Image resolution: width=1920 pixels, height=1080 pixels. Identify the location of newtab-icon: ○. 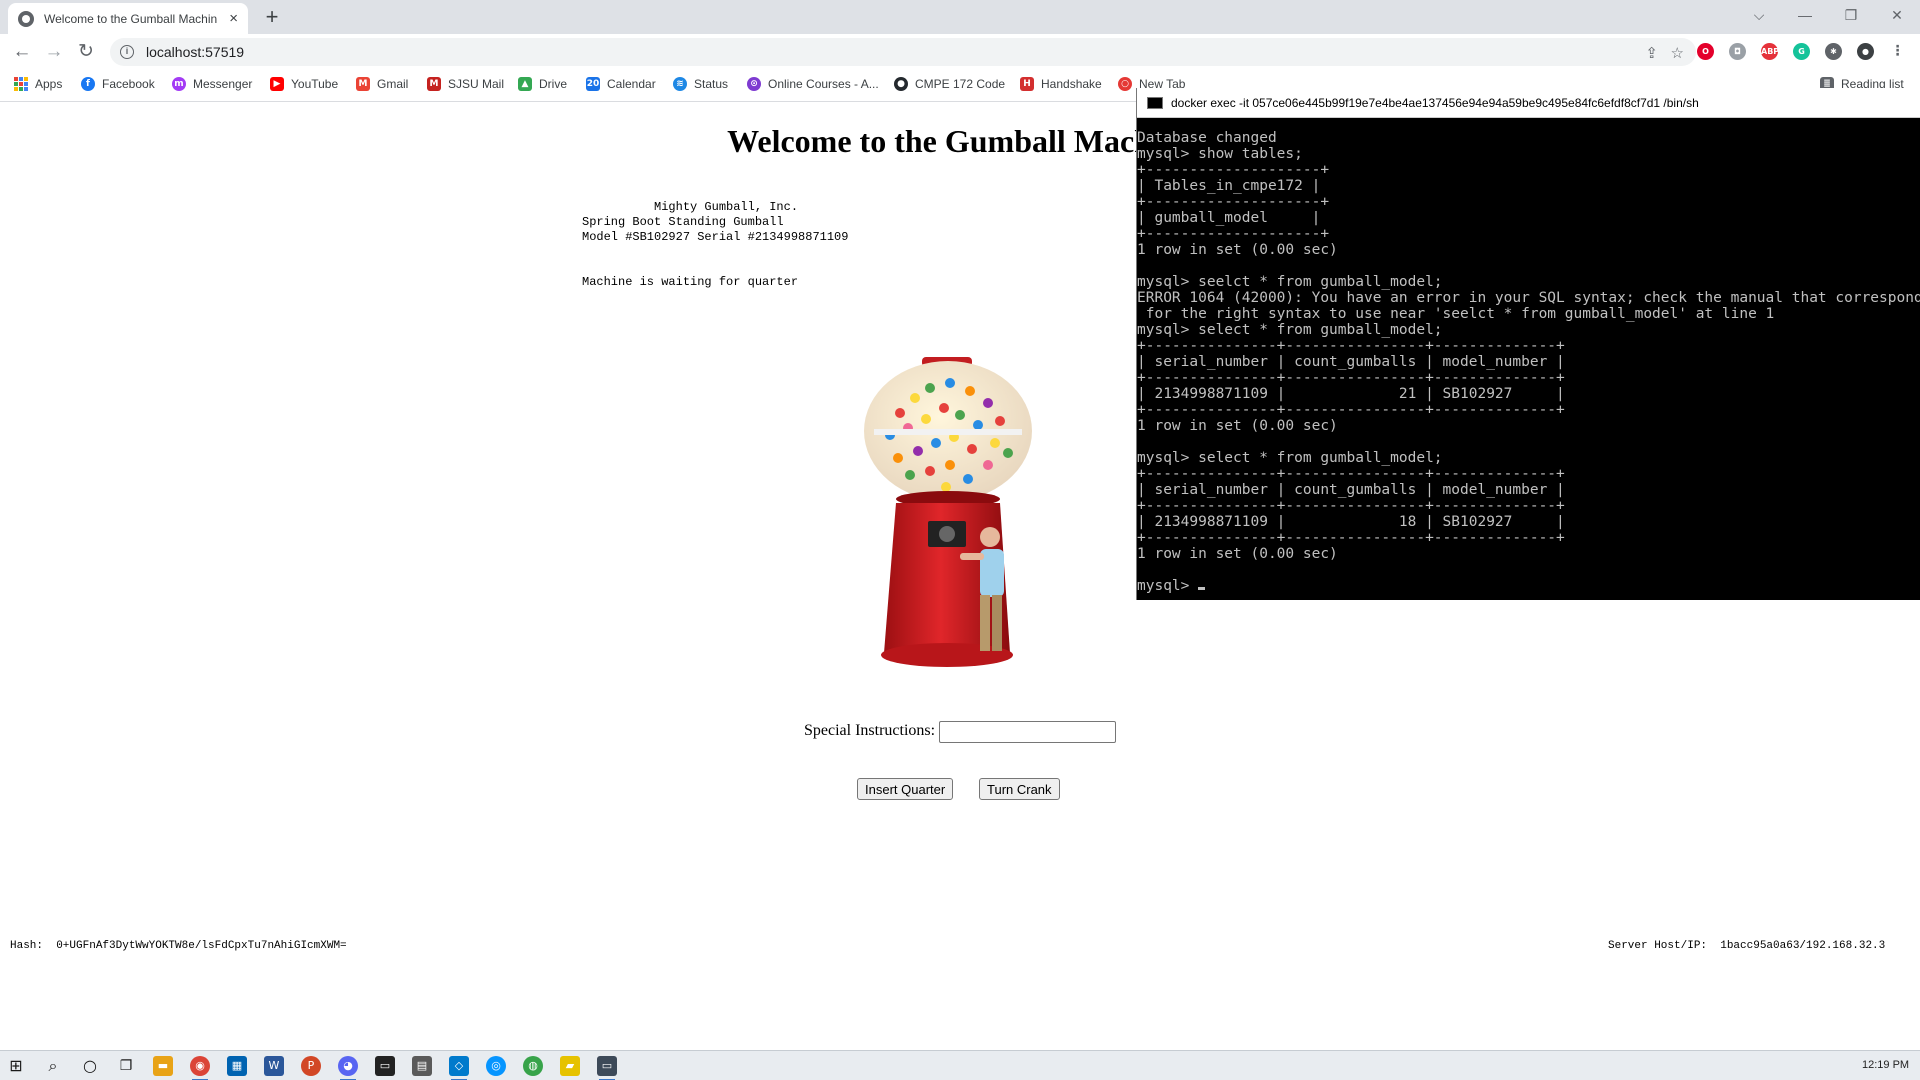
(1125, 84).